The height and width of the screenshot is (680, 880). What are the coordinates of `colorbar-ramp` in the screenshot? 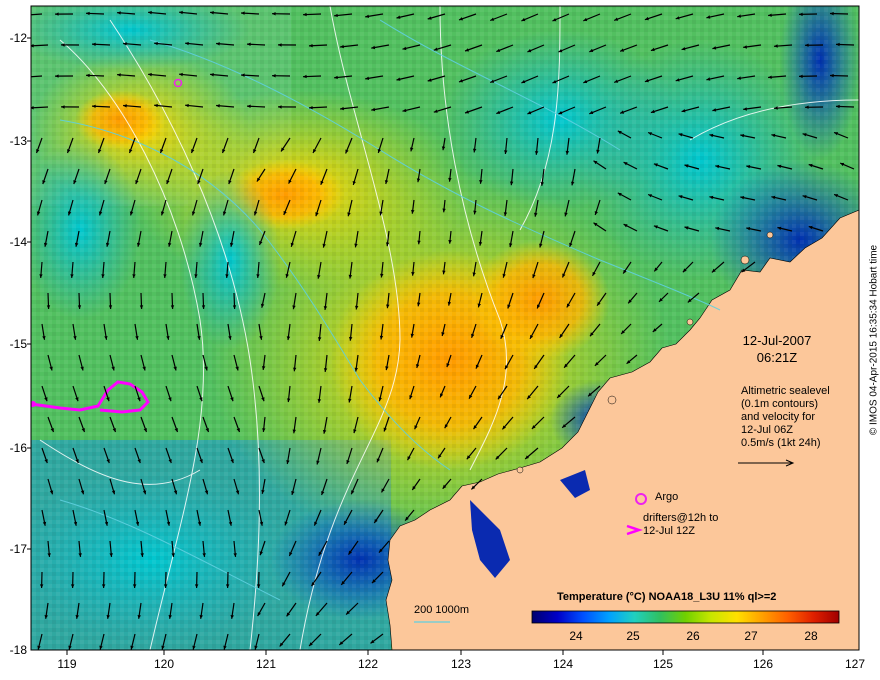 It's located at (685, 617).